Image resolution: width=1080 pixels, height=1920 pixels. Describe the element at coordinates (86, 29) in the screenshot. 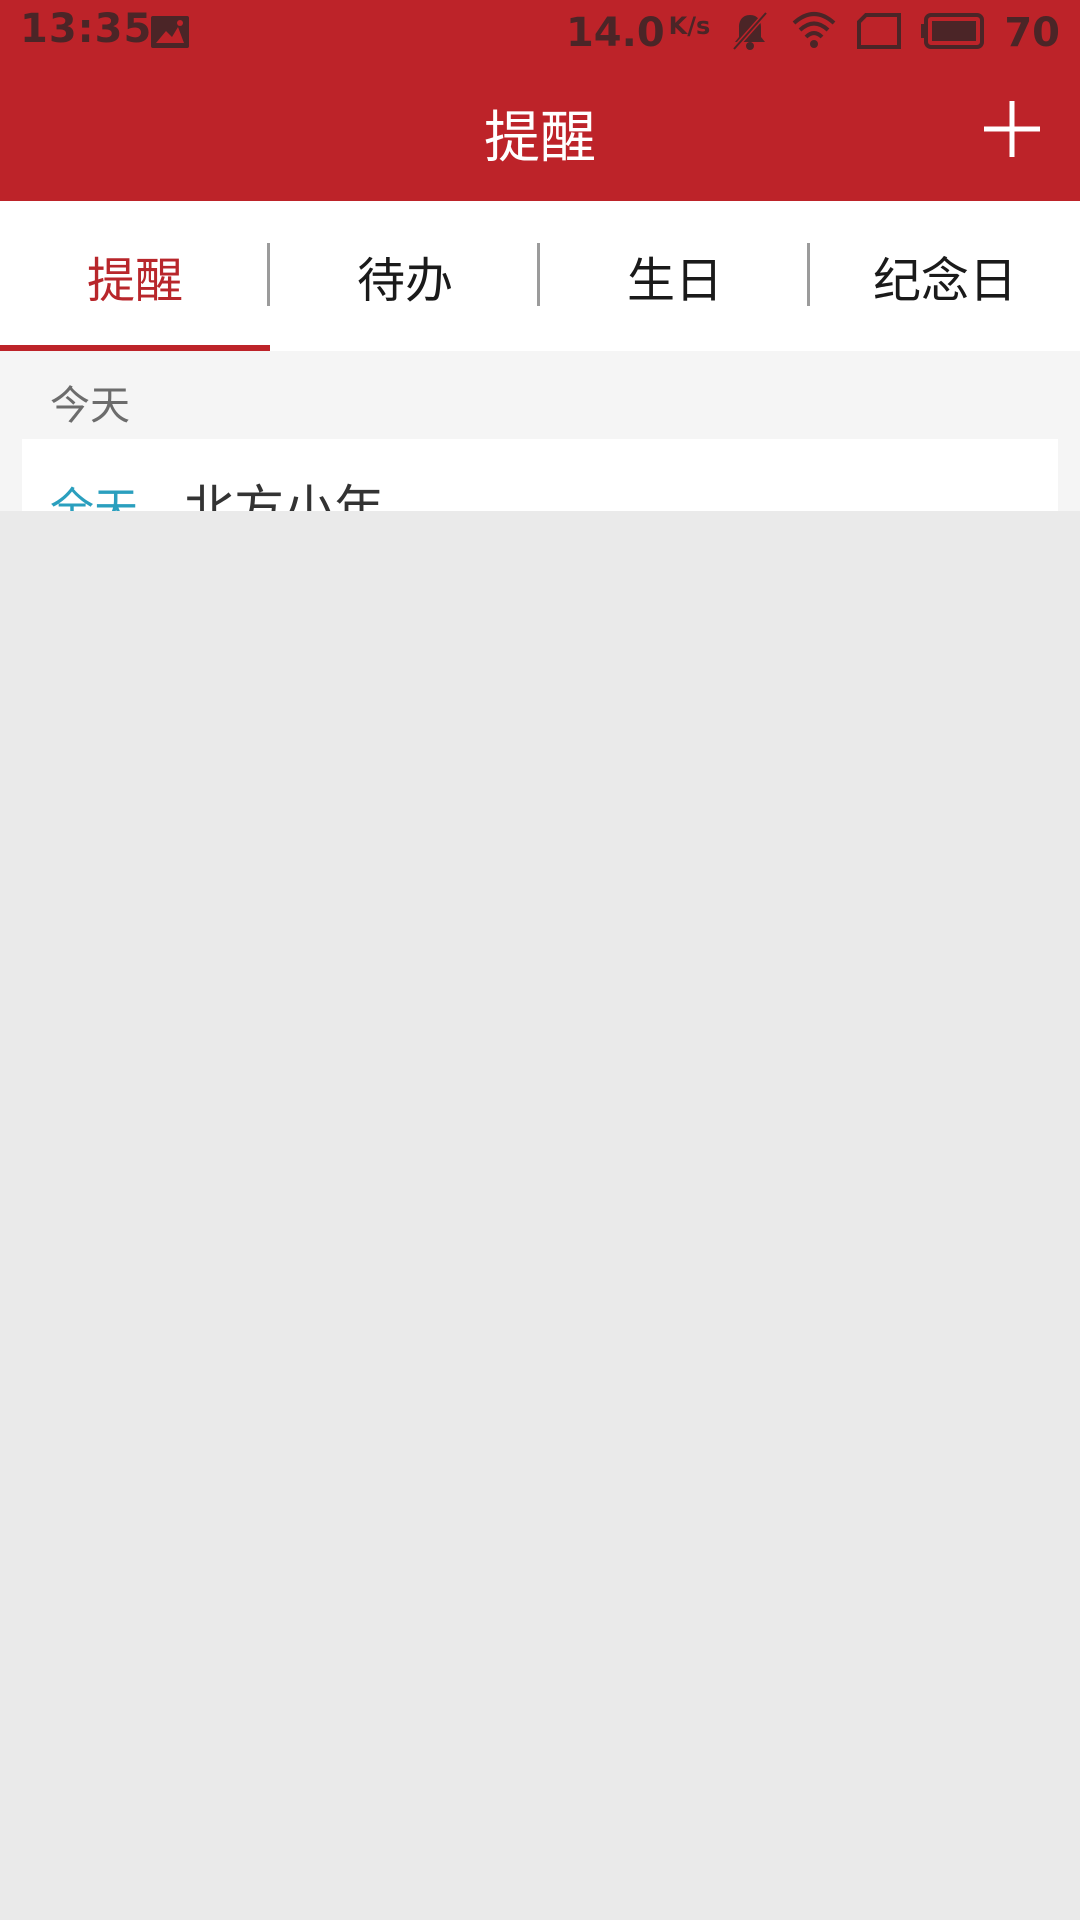

I see `status-time: 13:35` at that location.